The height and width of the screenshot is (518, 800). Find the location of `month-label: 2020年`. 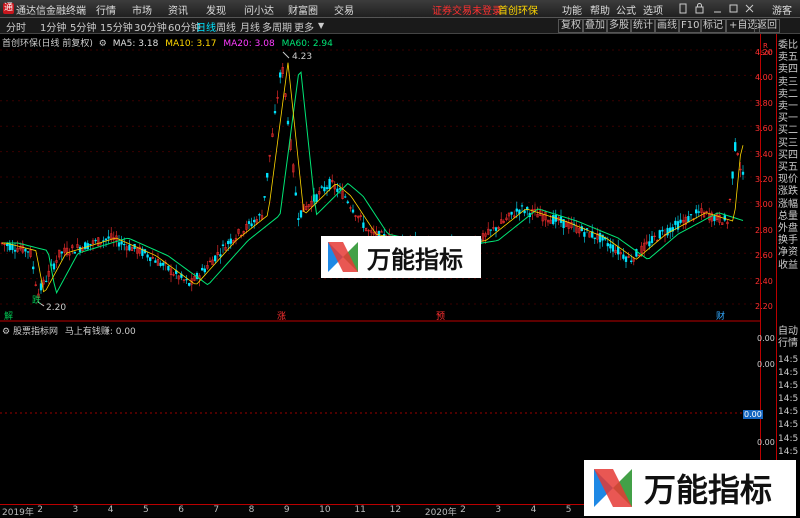

month-label: 2020年 is located at coordinates (440, 513).